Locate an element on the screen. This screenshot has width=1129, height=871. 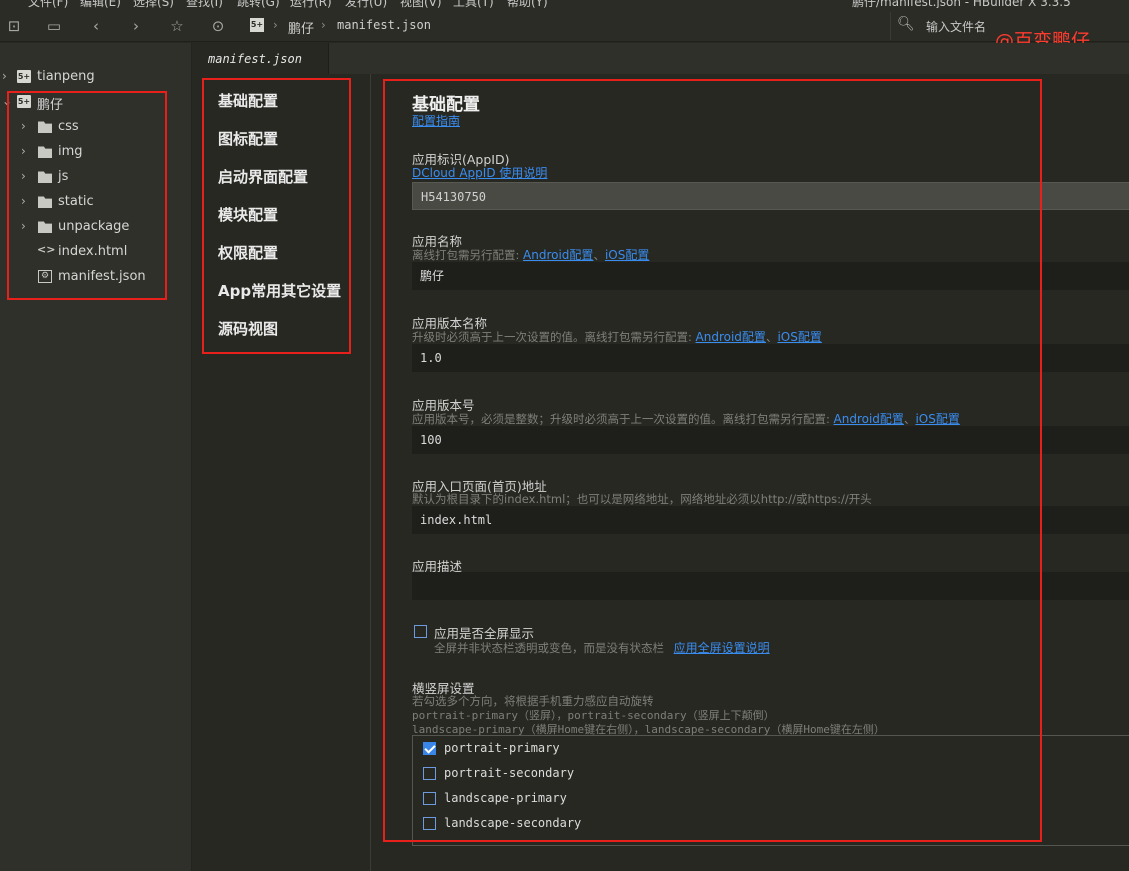
orientation-option-label: portrait-primary is located at coordinates (502, 748).